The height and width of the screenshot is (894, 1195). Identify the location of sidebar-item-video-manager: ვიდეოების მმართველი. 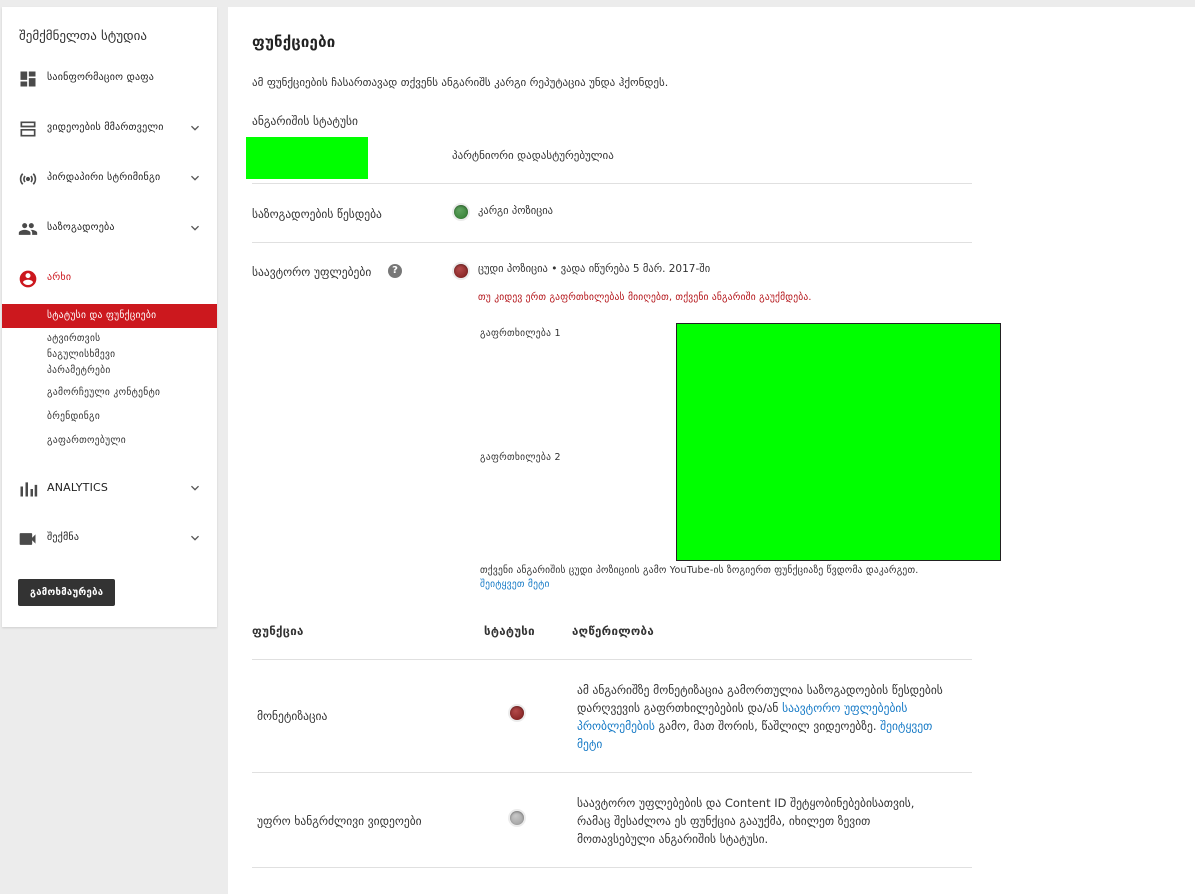
(109, 129).